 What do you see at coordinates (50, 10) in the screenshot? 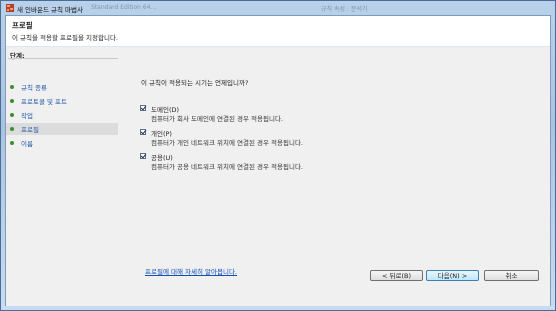
I see `window-title: 새 인바운드 규칙 마법사` at bounding box center [50, 10].